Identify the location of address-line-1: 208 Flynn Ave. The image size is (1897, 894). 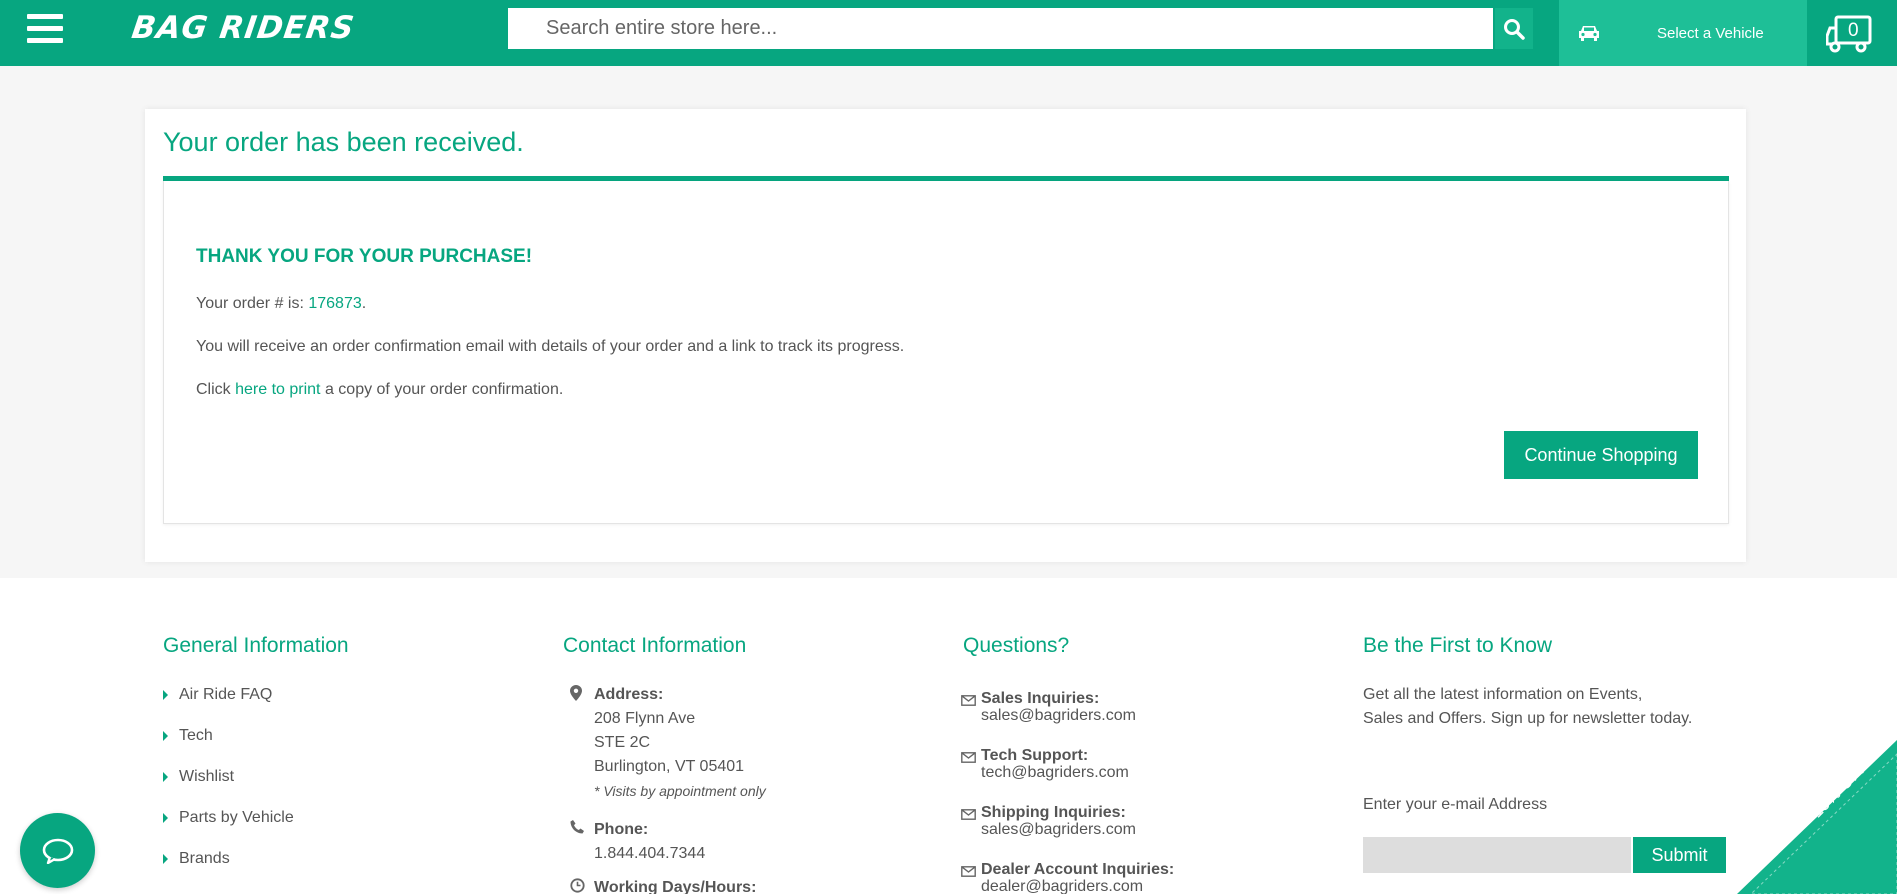
(645, 718).